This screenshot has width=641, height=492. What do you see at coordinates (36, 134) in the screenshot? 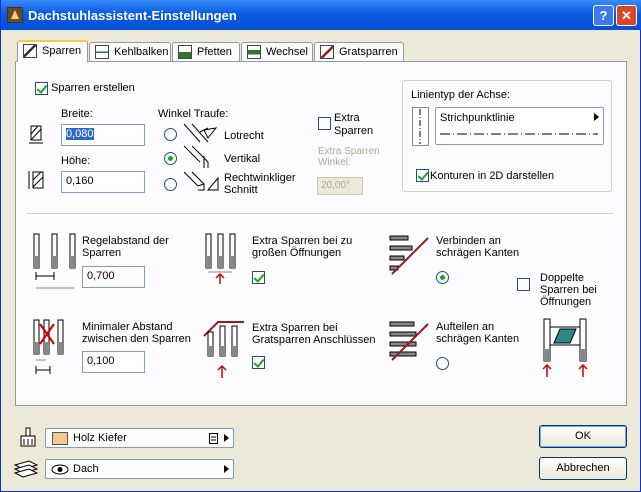
I see `breite-icon` at bounding box center [36, 134].